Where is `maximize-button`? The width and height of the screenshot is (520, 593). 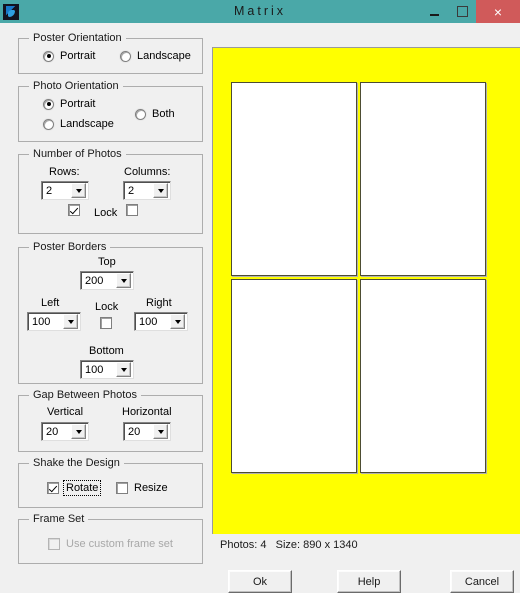 maximize-button is located at coordinates (462, 11).